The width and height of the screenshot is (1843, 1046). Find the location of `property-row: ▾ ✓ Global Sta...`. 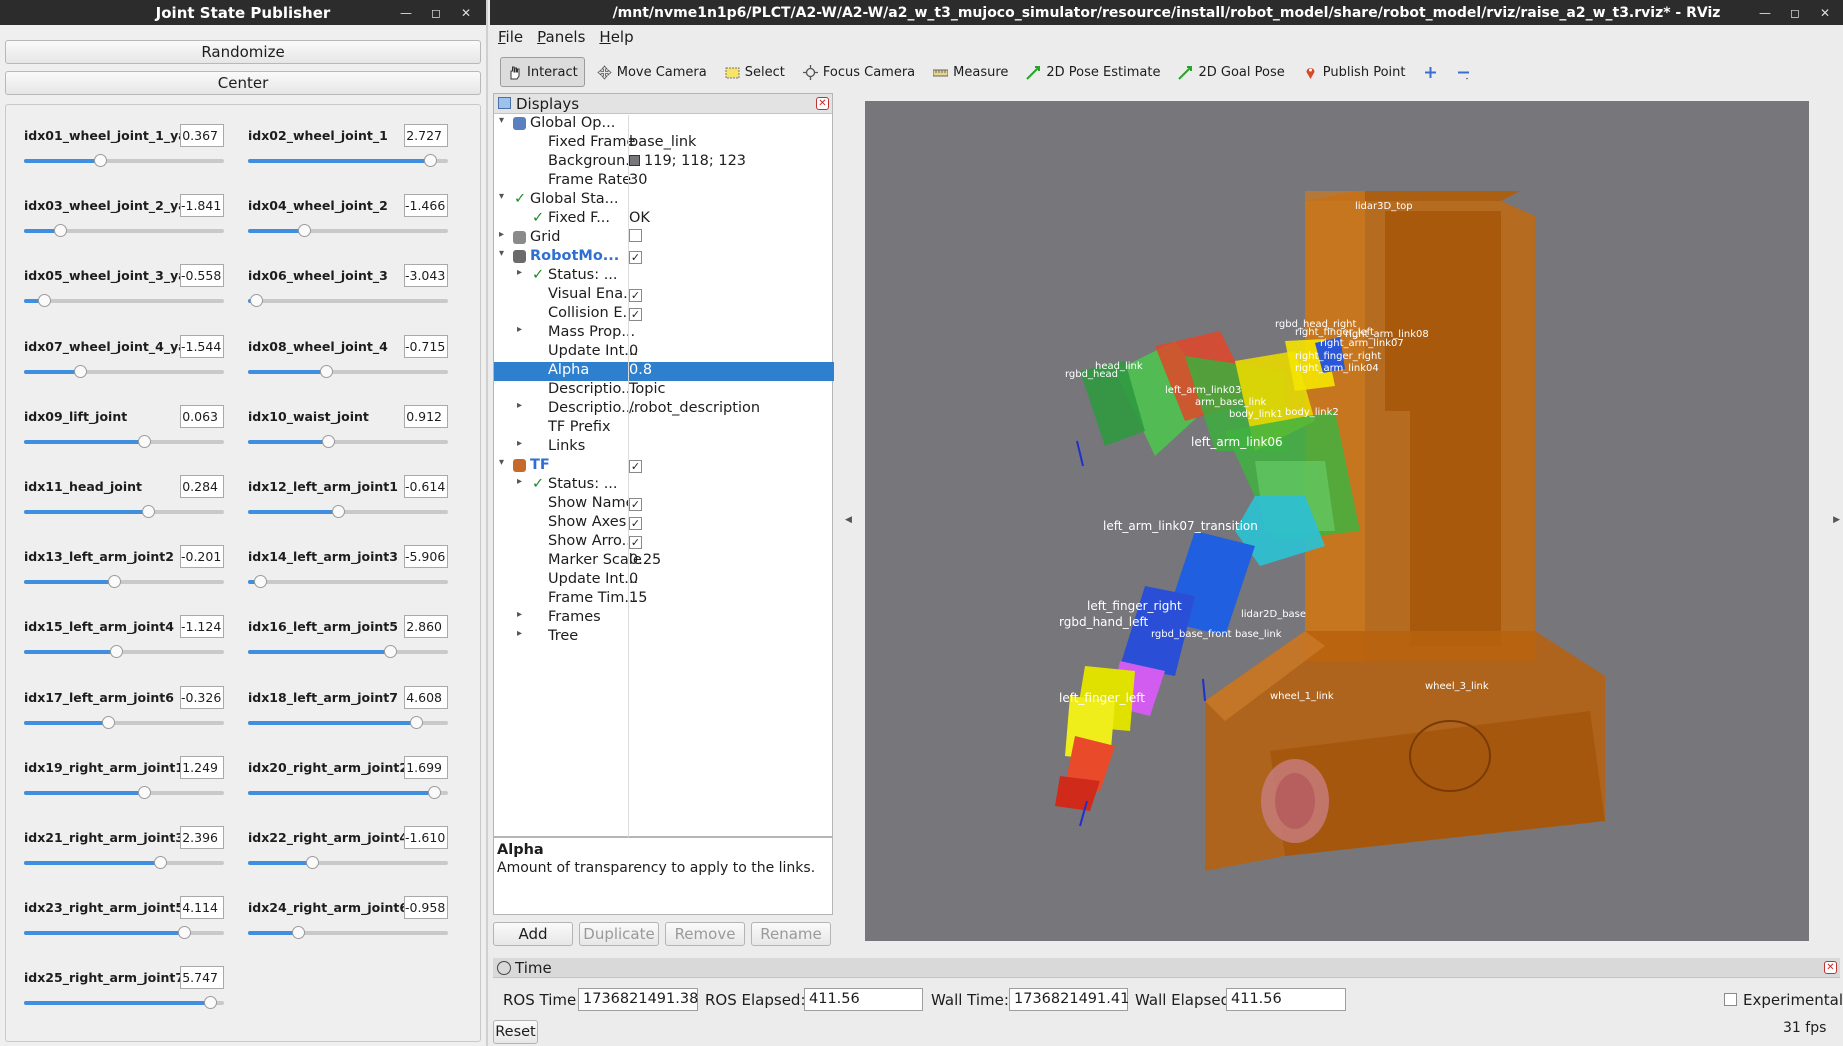

property-row: ▾ ✓ Global Sta... is located at coordinates (664, 200).